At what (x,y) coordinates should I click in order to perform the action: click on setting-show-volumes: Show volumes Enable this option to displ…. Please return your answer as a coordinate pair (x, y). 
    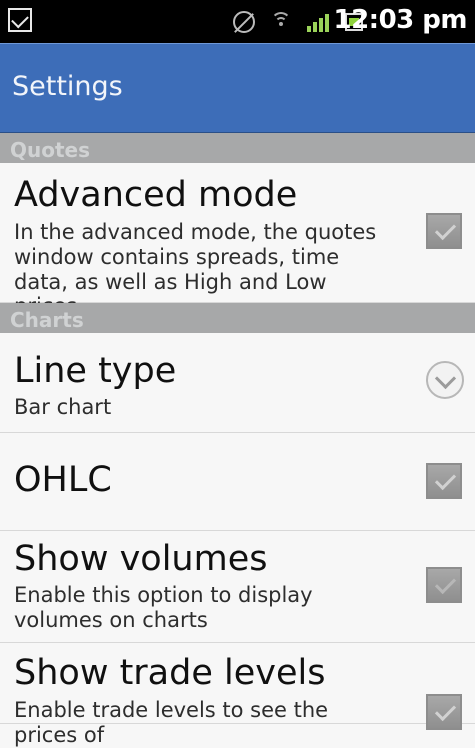
    Looking at the image, I should click on (237, 587).